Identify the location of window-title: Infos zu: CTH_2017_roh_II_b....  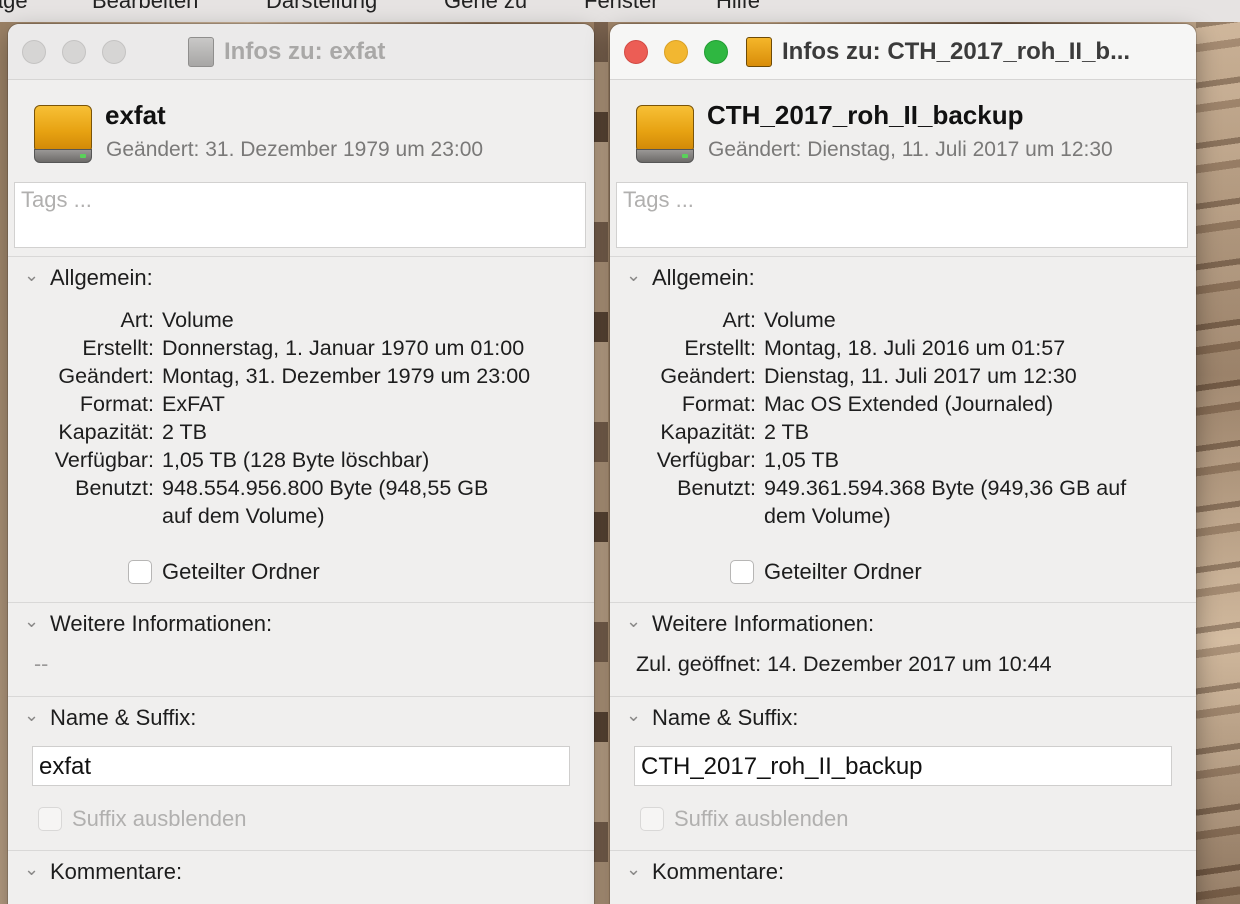
(938, 52).